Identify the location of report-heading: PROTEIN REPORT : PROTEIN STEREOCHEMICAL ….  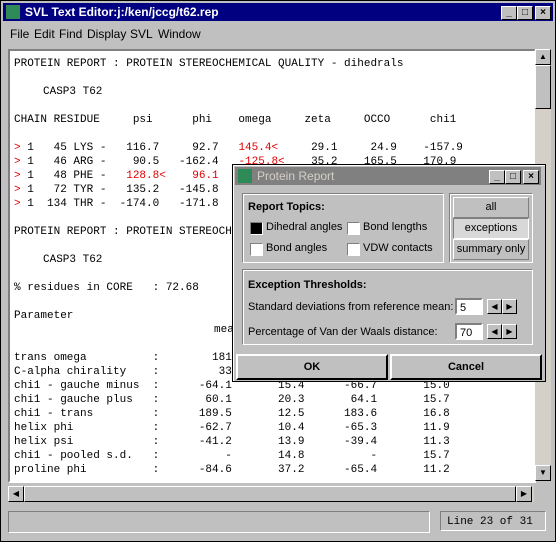
(209, 64).